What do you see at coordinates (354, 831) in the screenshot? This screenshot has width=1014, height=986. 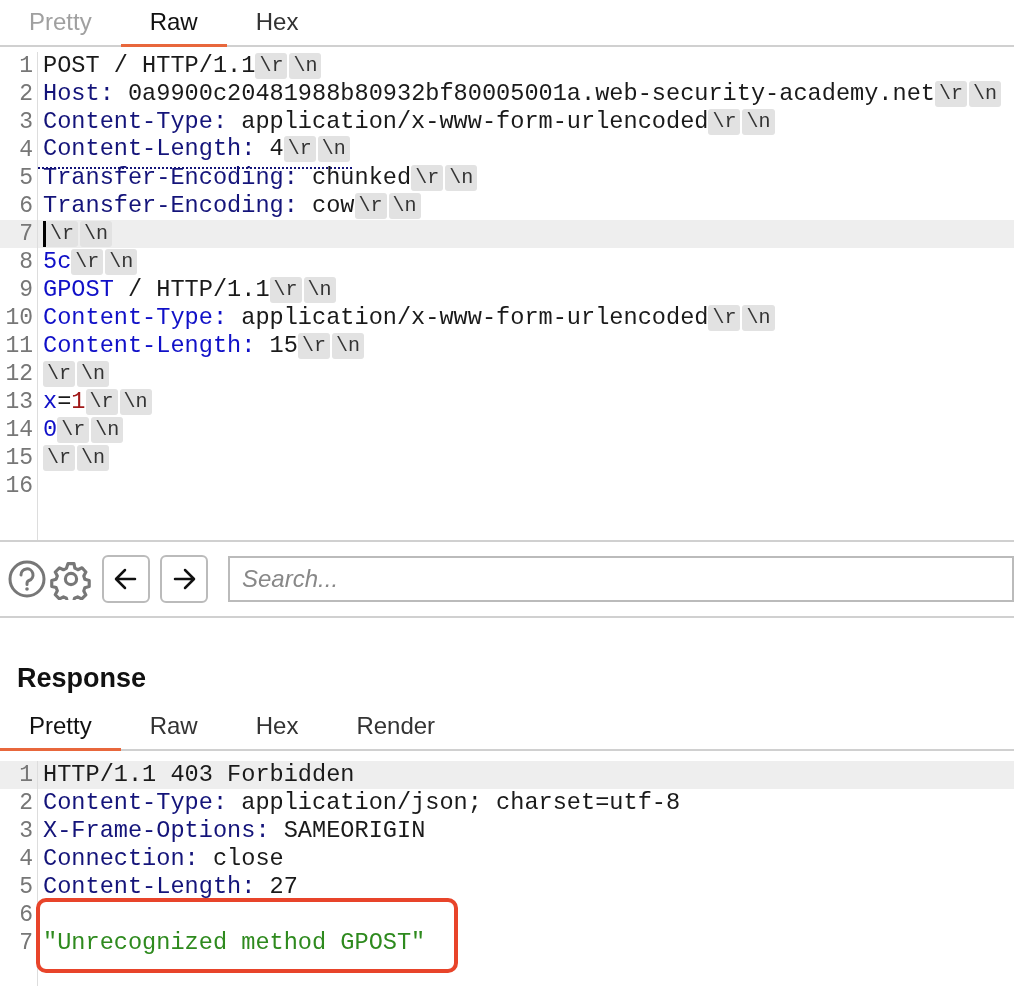 I see `code-text: SAMEORIGIN` at bounding box center [354, 831].